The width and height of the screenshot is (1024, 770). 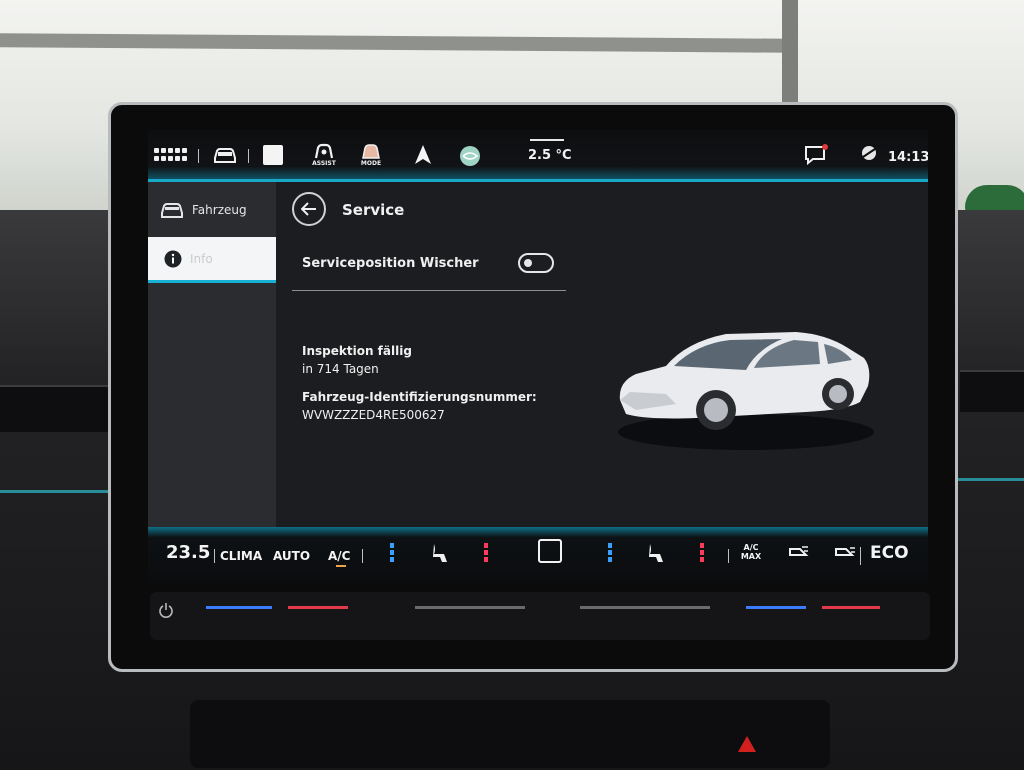 I want to click on front-defrost-icon, so click(x=845, y=552).